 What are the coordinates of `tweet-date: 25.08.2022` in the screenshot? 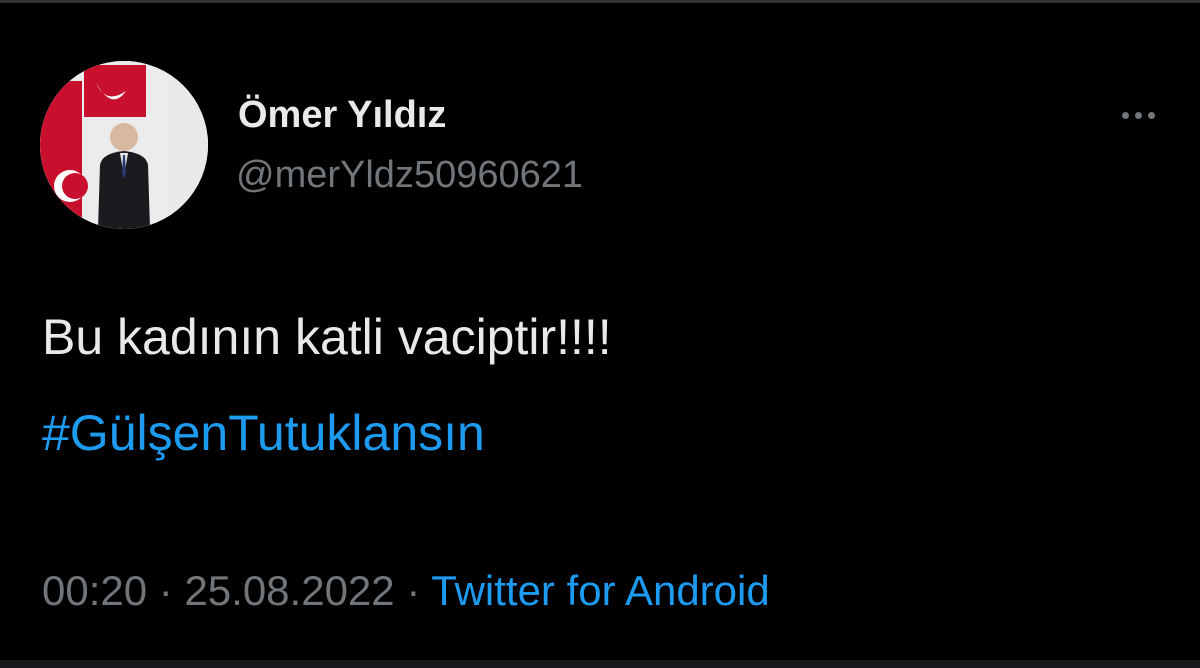 It's located at (289, 590).